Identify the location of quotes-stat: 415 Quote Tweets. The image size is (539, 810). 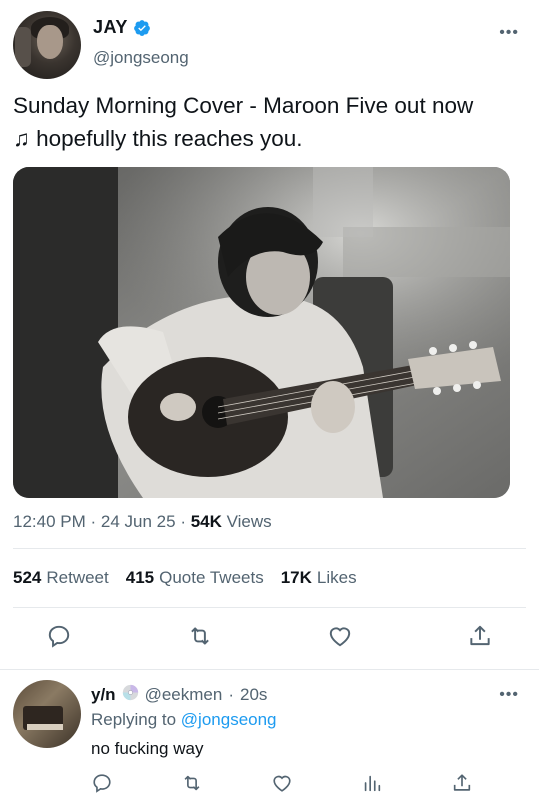
(195, 578).